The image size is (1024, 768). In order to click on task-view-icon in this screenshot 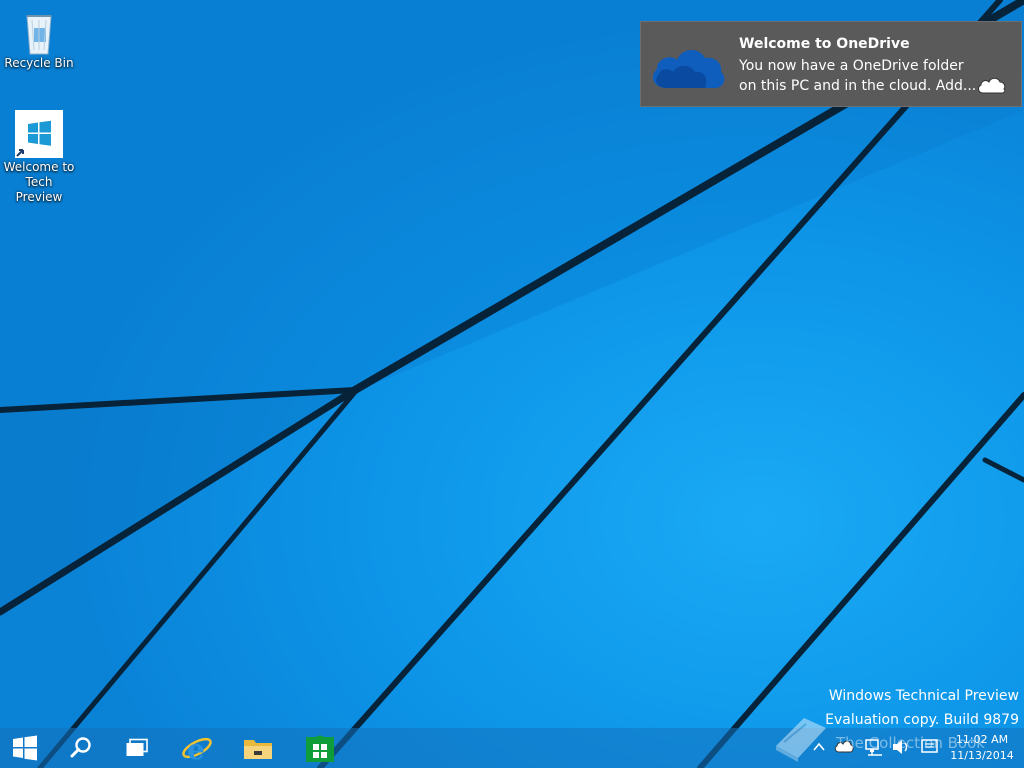, I will do `click(137, 747)`.